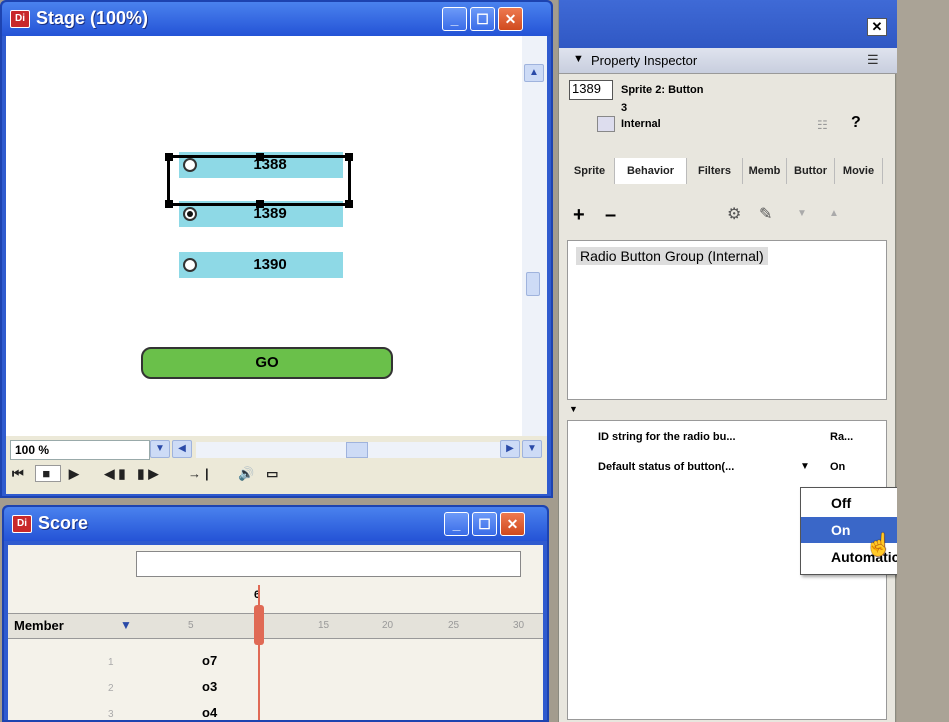  I want to click on zoom-chevron-down-icon: ▼, so click(160, 449).